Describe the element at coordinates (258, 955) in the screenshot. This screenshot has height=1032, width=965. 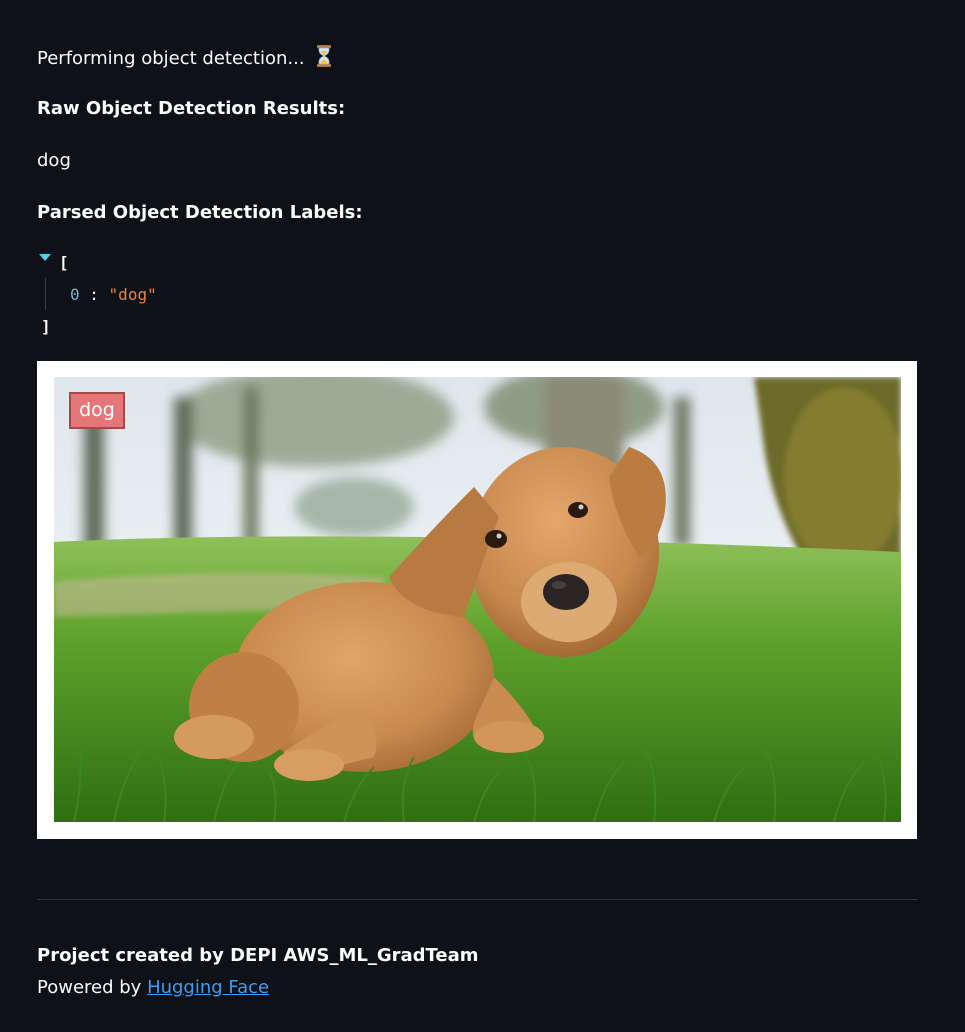
I see `credits-text: Project created by DEPI AWS_ML_GradTeam` at that location.